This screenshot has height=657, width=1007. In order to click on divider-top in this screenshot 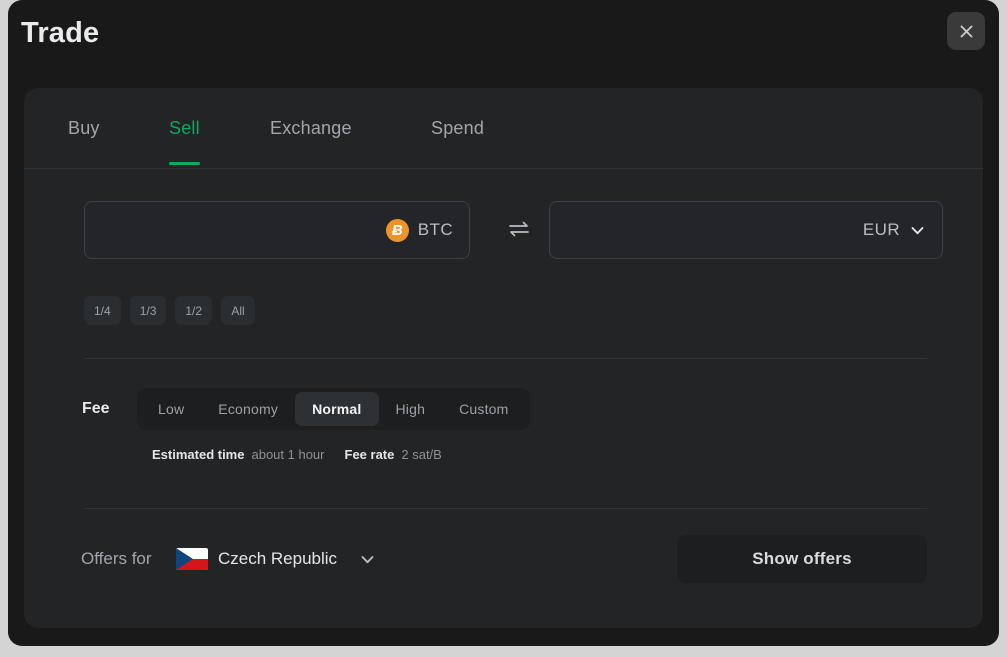, I will do `click(505, 358)`.